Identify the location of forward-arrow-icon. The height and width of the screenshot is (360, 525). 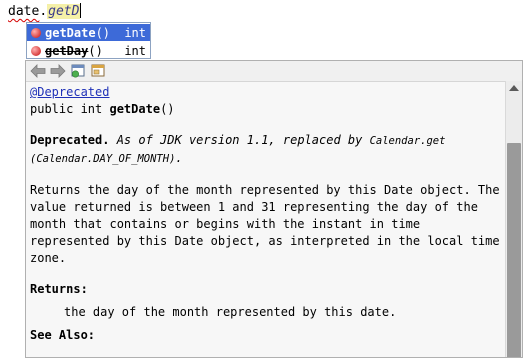
(58, 71).